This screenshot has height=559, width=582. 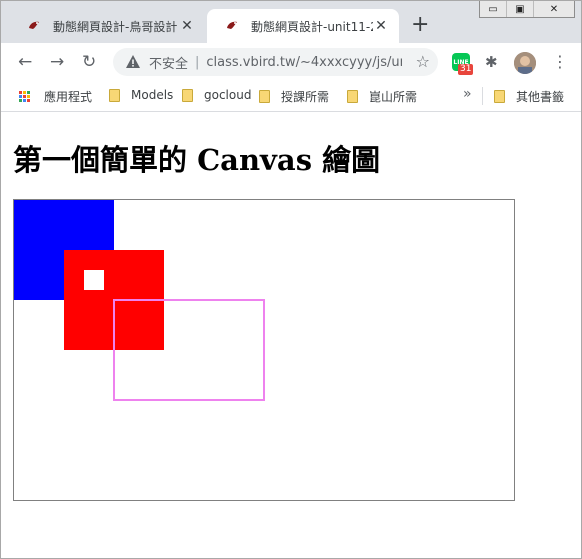 I want to click on more-bookmarks-icon: », so click(x=467, y=94).